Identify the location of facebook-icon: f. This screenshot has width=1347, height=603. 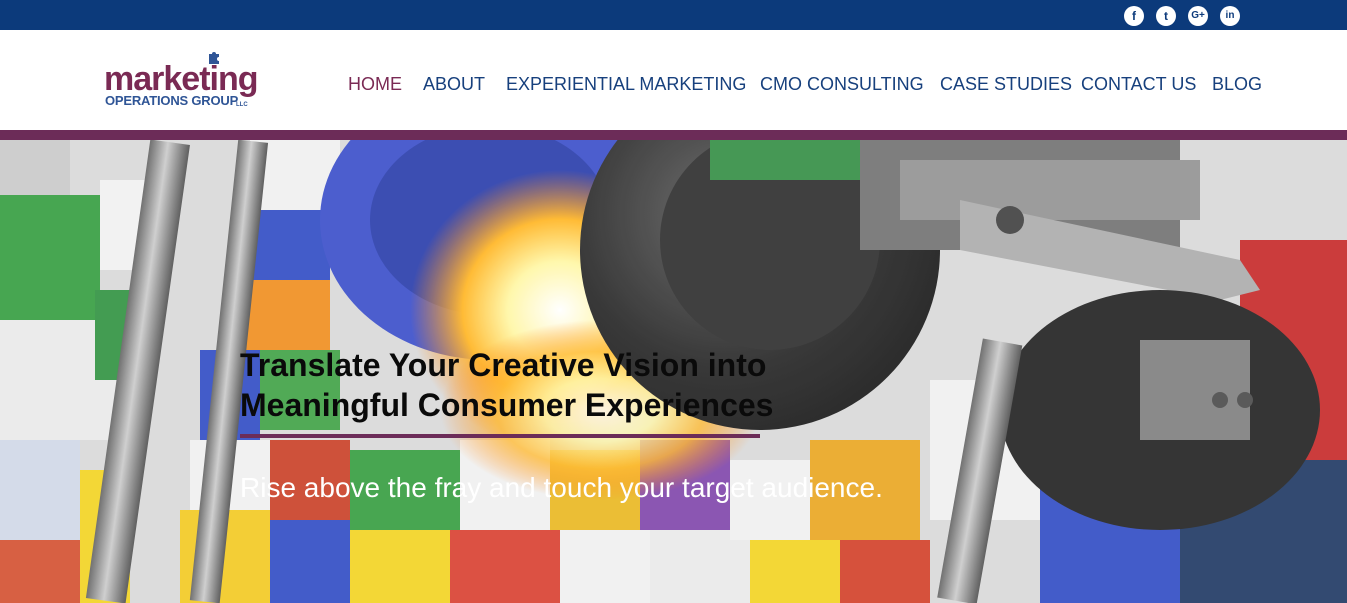
(1134, 16).